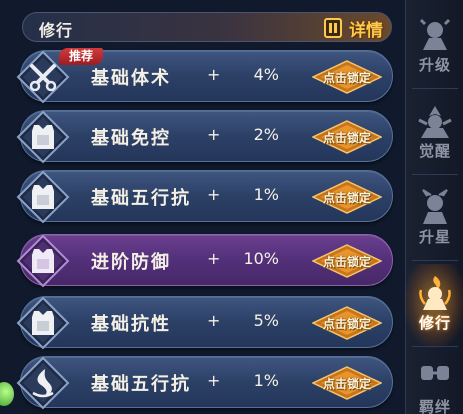  Describe the element at coordinates (266, 74) in the screenshot. I see `attribute-value: 4%` at that location.